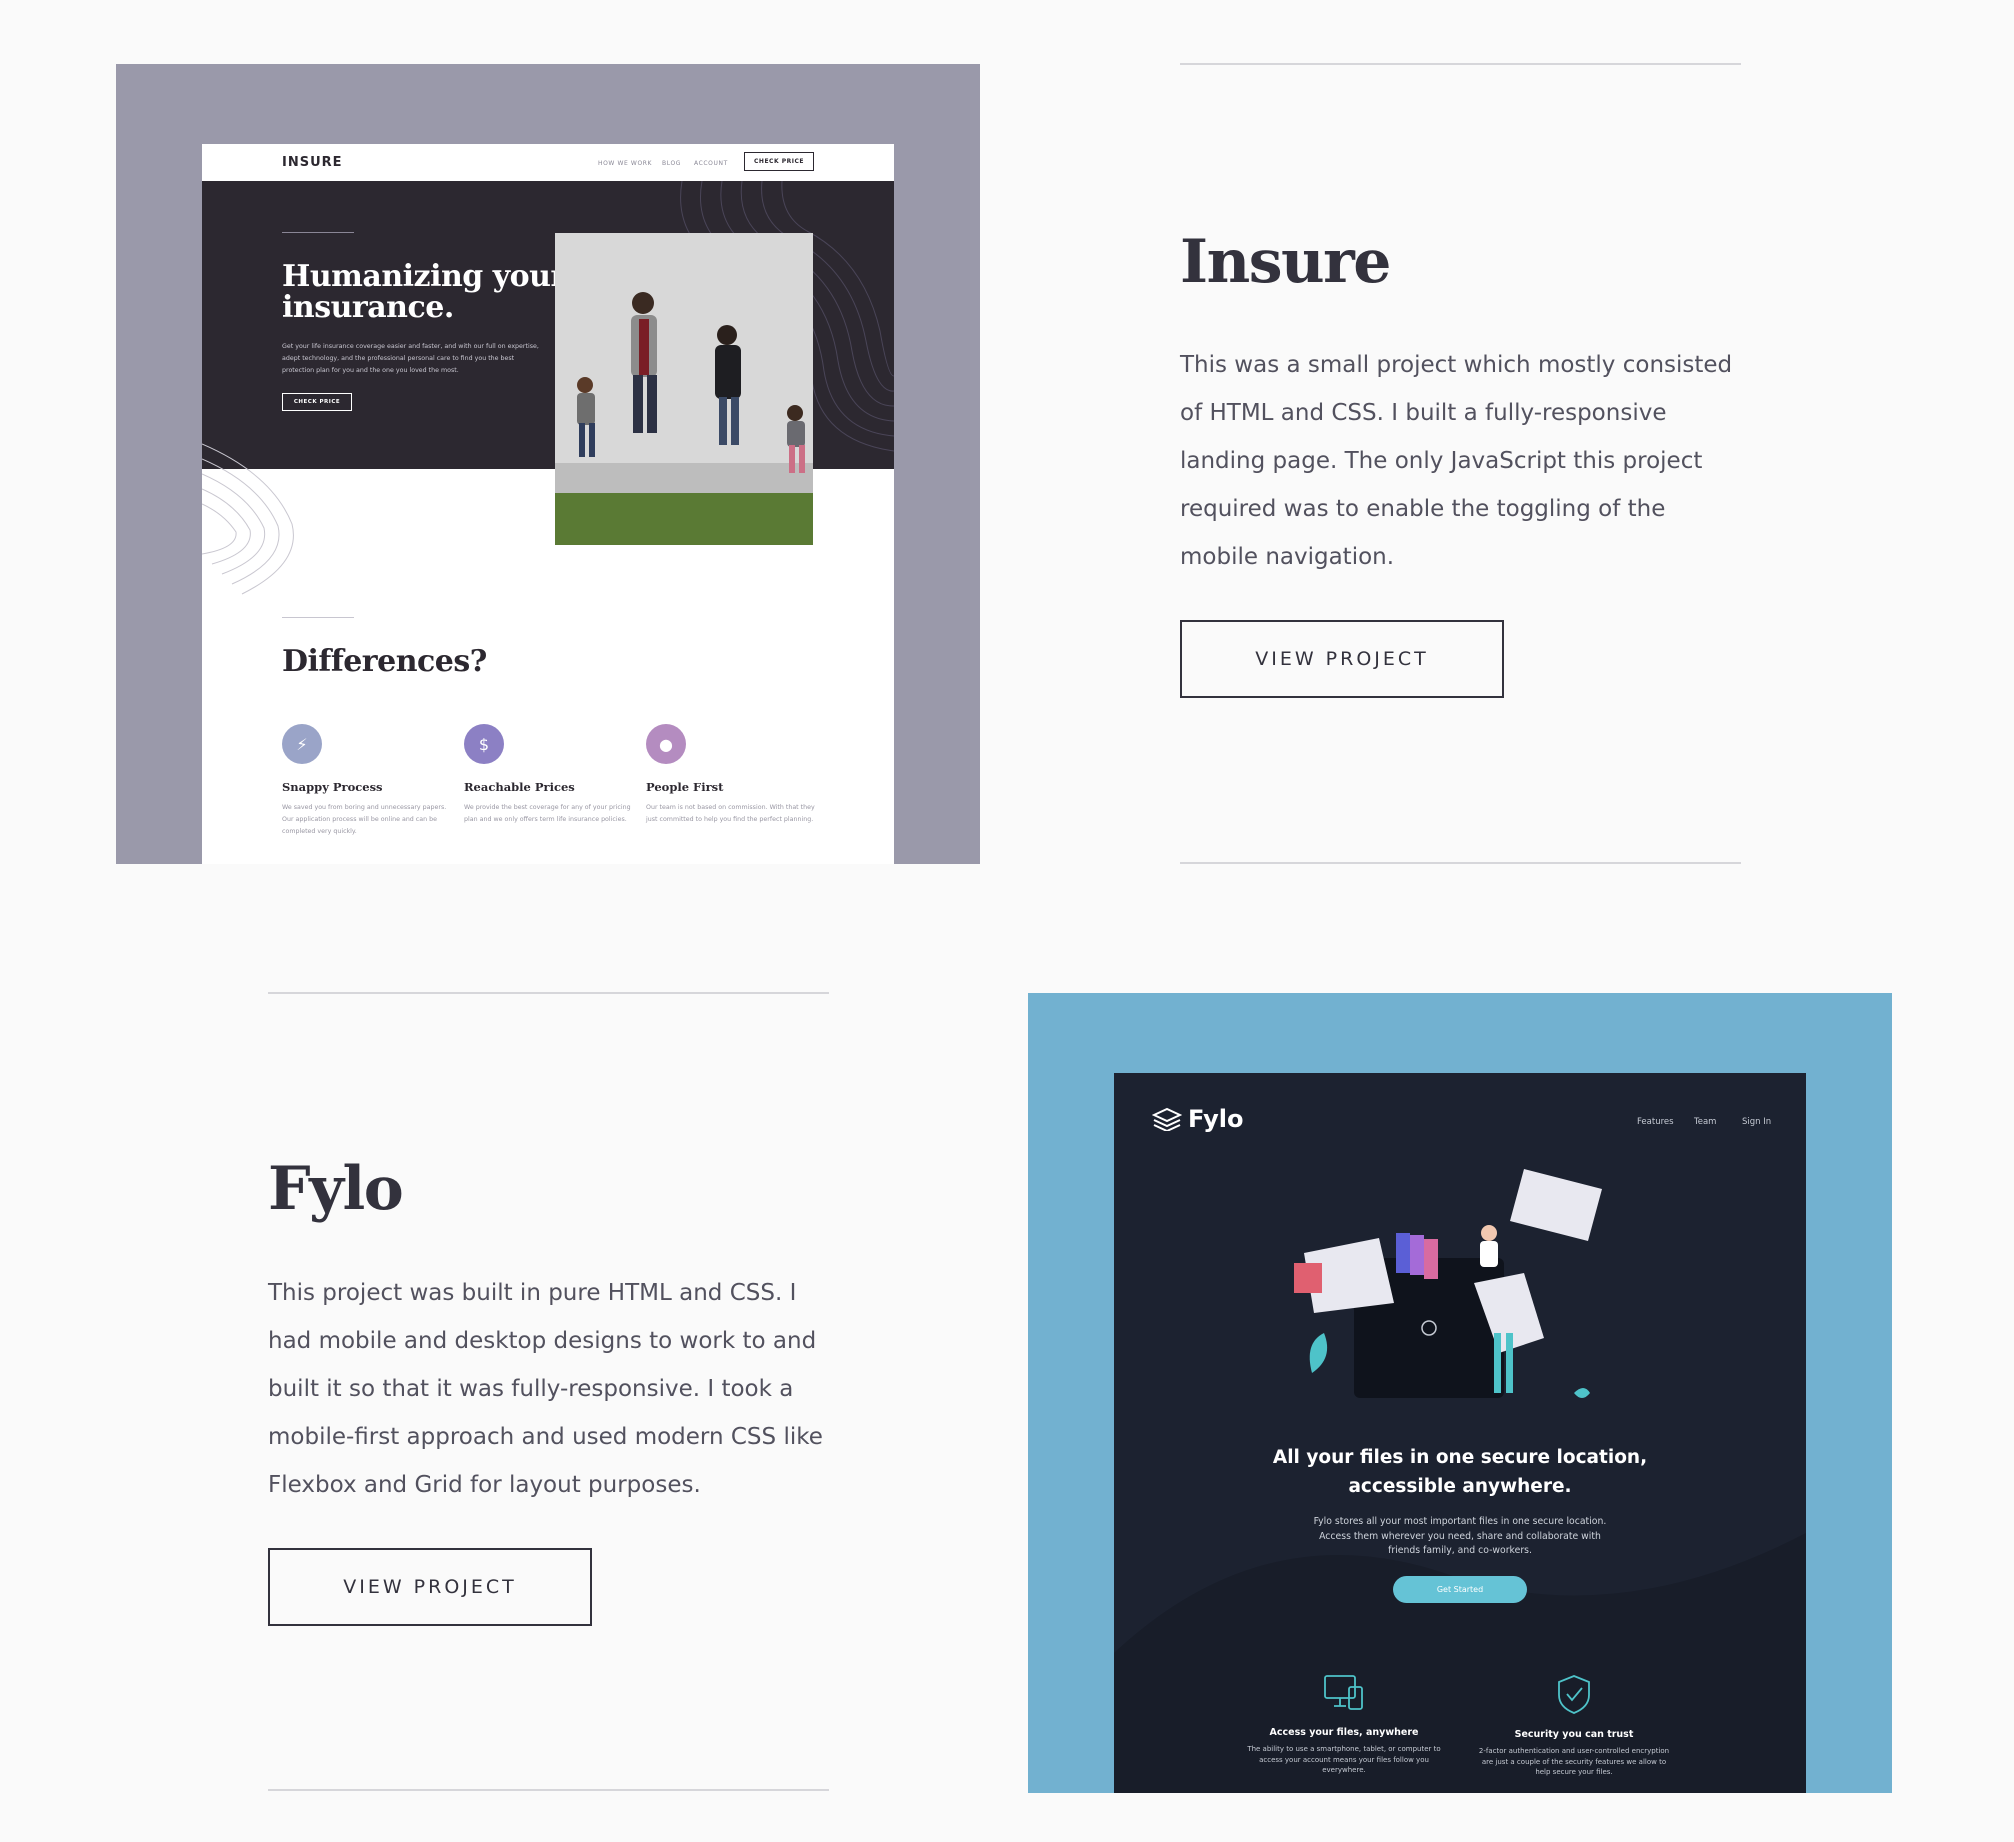 The image size is (2014, 1842). Describe the element at coordinates (1216, 1119) in the screenshot. I see `fylo-logo-text: Fylo` at that location.